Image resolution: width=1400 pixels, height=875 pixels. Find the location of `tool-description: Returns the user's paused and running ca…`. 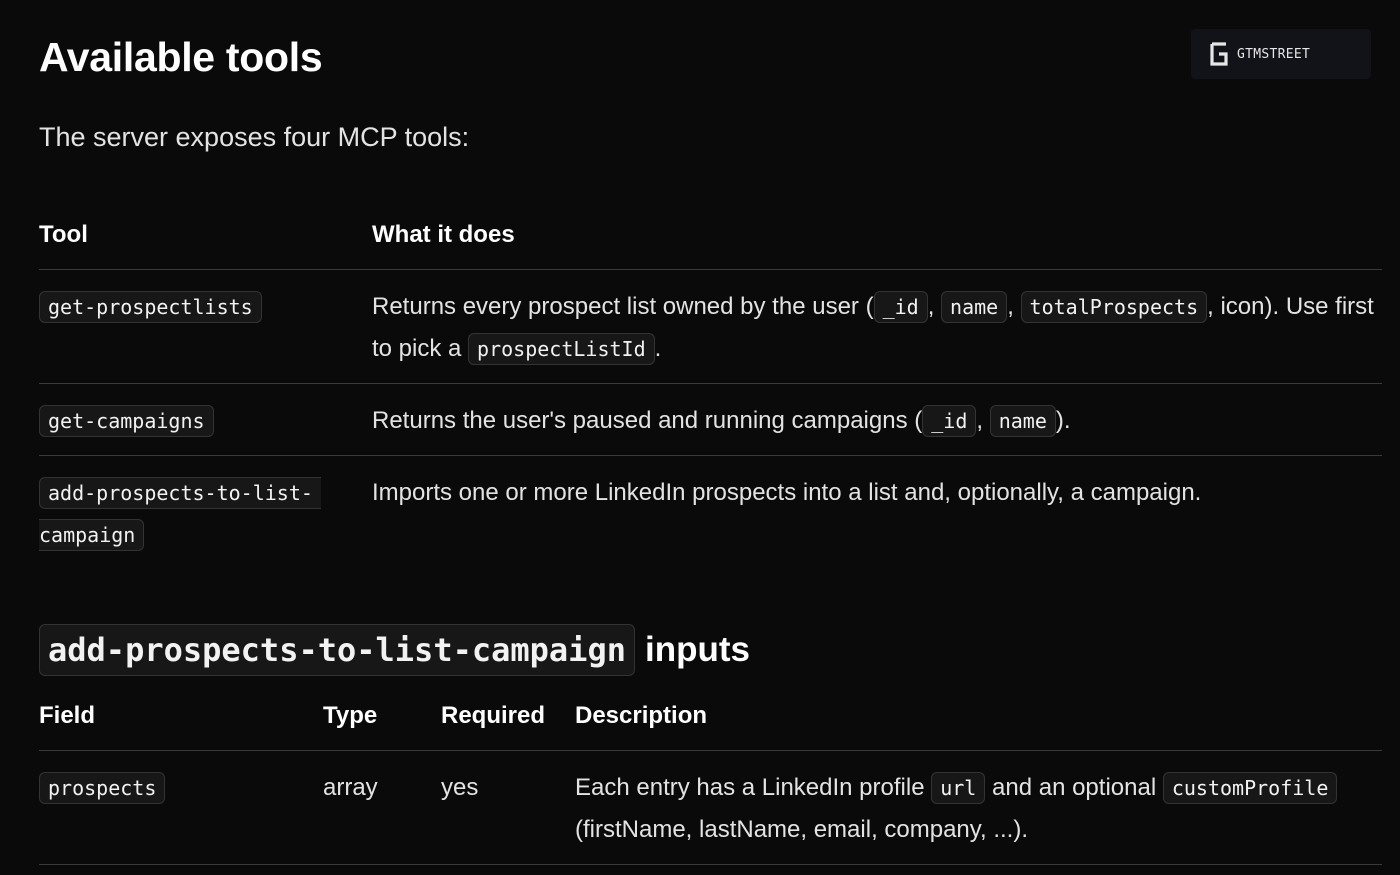

tool-description: Returns the user's paused and running ca… is located at coordinates (874, 421).